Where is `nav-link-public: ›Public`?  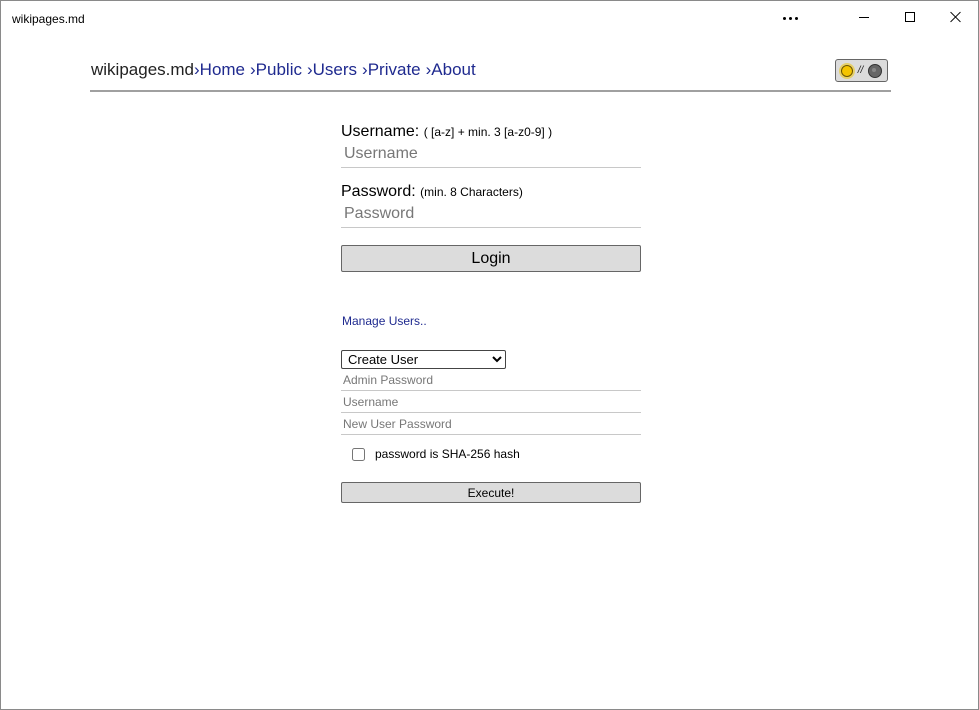
nav-link-public: ›Public is located at coordinates (276, 69).